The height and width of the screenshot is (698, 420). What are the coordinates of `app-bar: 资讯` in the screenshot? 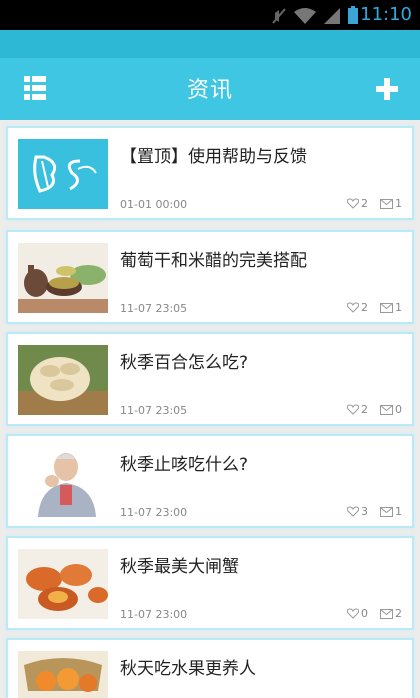 It's located at (210, 75).